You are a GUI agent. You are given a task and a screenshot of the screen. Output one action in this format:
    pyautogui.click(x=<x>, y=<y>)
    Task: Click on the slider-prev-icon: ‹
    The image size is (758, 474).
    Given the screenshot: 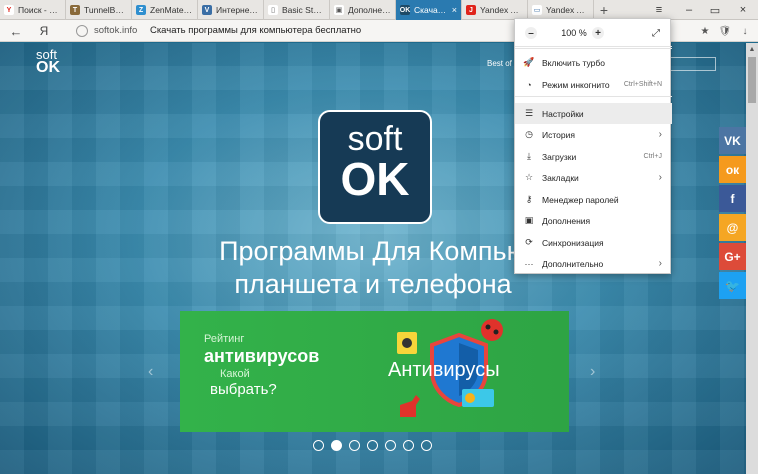 What is the action you would take?
    pyautogui.click(x=150, y=372)
    